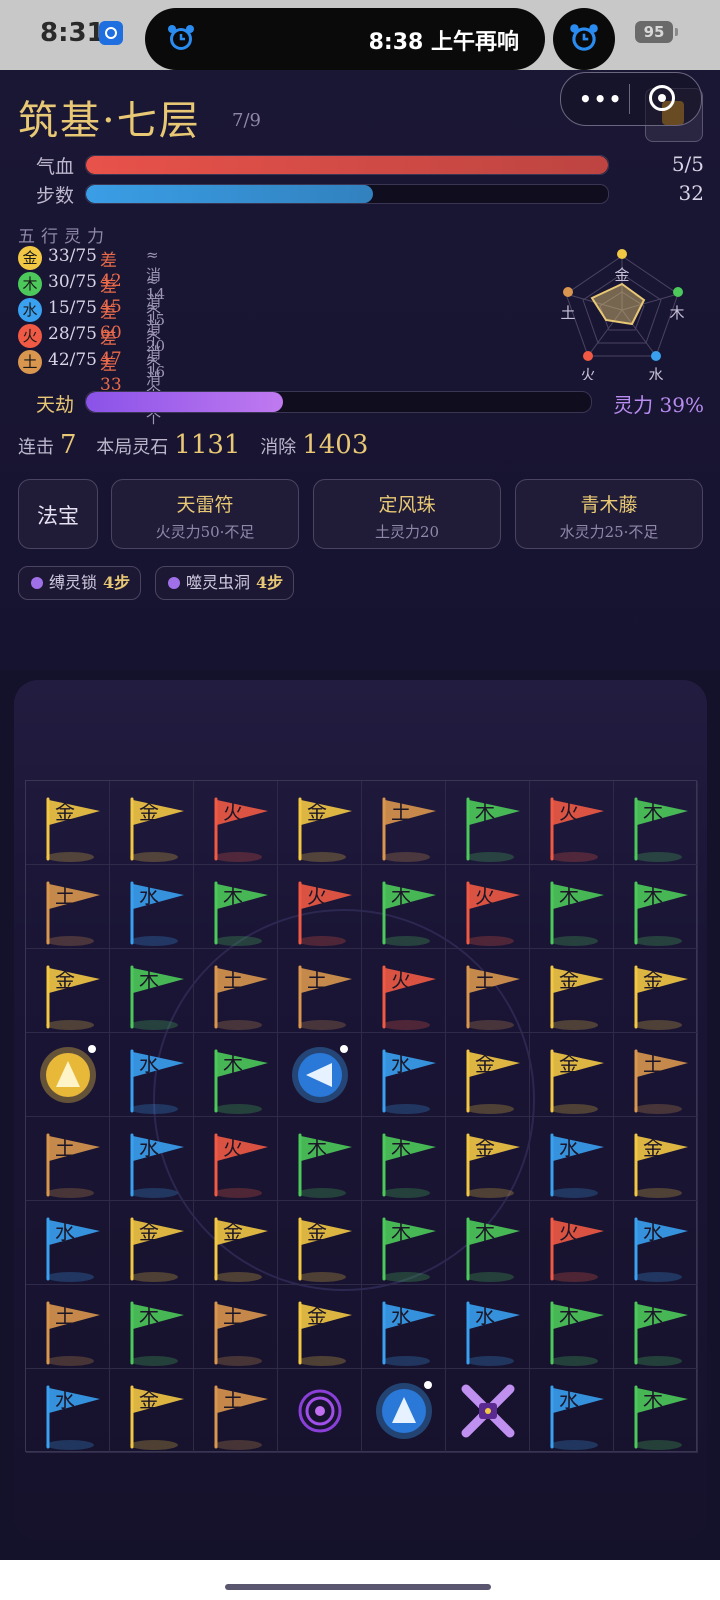 The height and width of the screenshot is (1600, 720). I want to click on skill-green-vine: 青木藤 水灵力25·不足, so click(609, 514).